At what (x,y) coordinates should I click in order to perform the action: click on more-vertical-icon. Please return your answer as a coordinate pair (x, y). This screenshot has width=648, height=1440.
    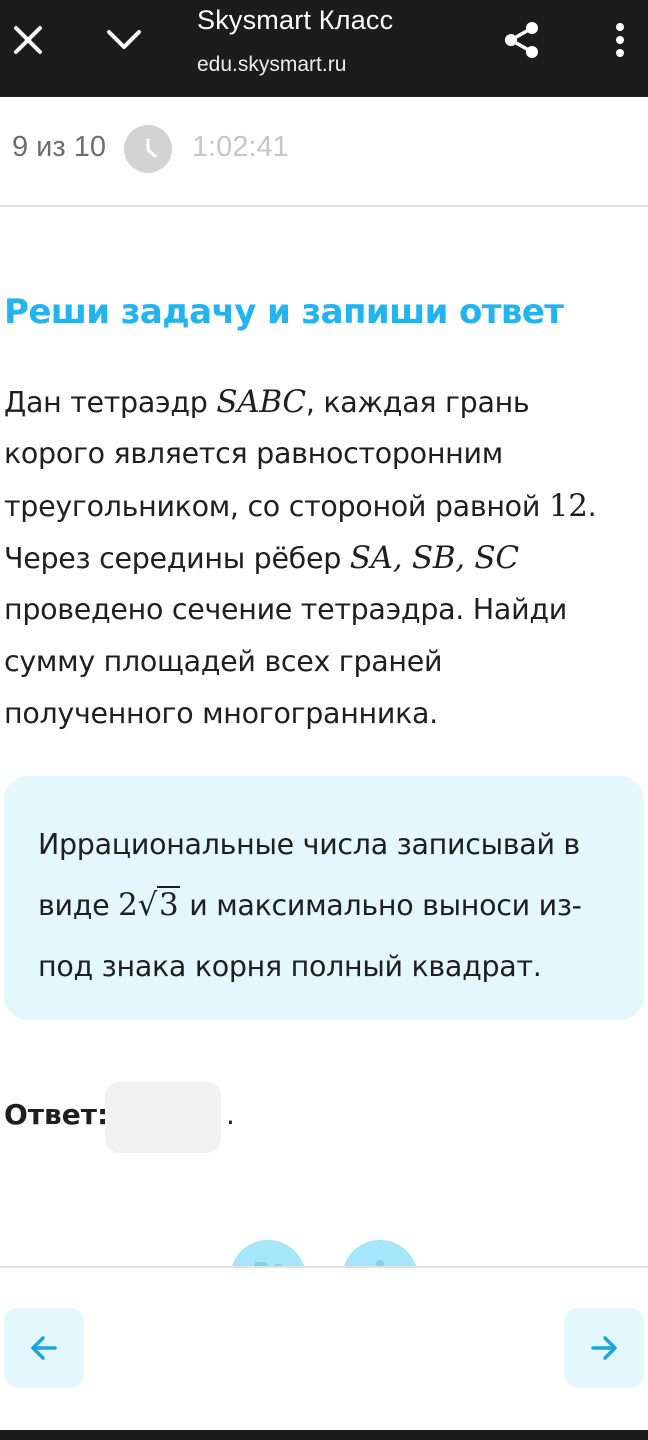
    Looking at the image, I should click on (620, 40).